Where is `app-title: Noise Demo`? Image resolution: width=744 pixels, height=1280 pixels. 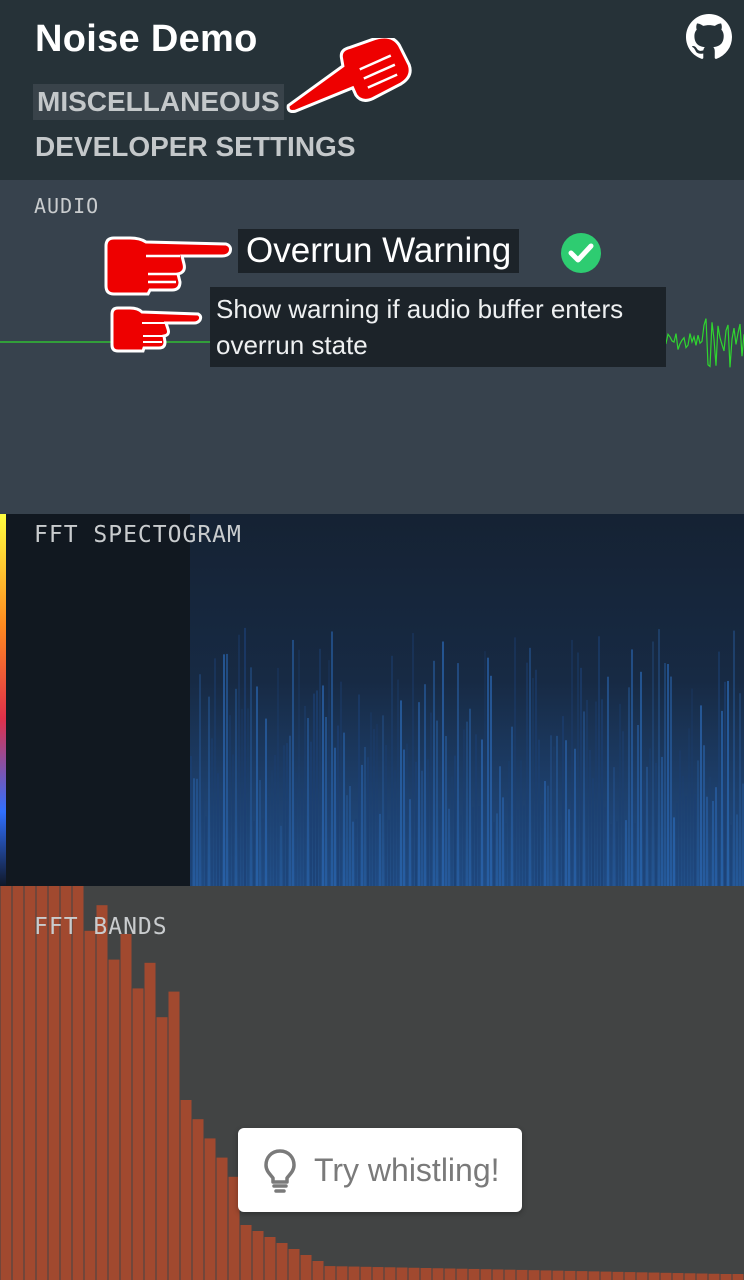 app-title: Noise Demo is located at coordinates (146, 39).